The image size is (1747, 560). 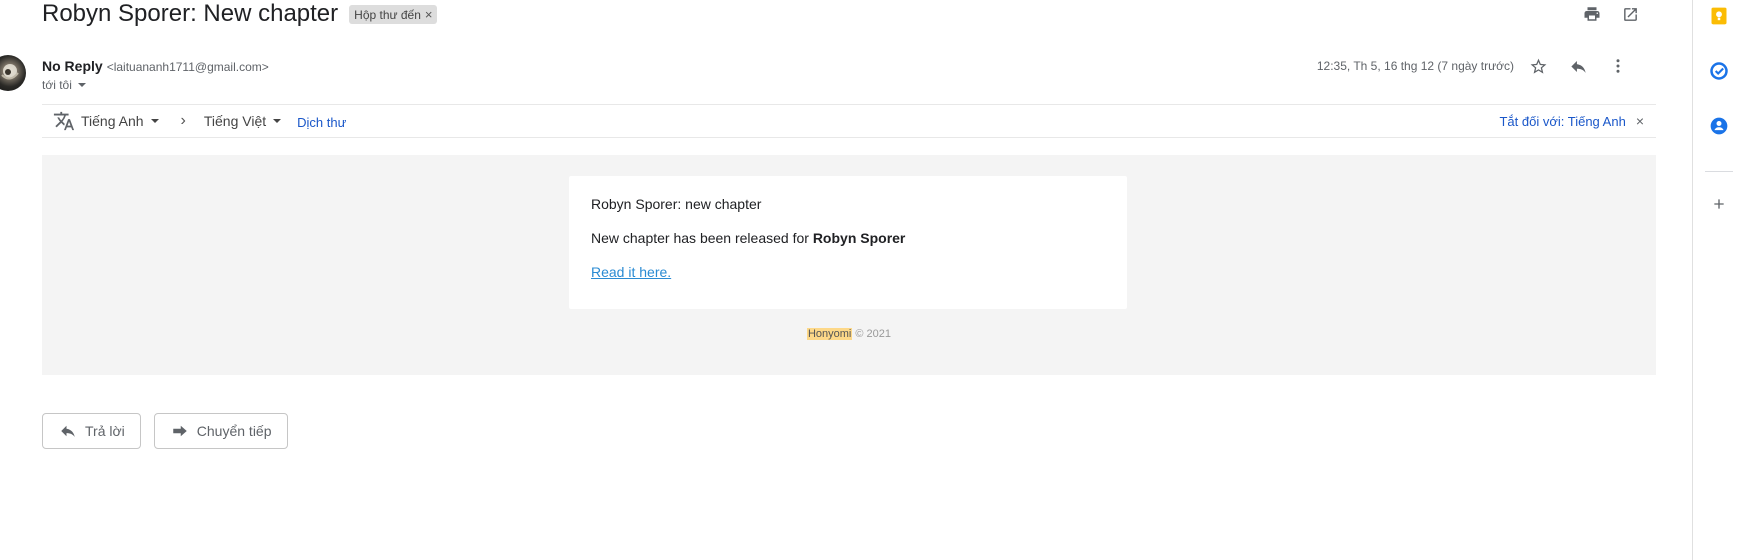 I want to click on subject-row: Robyn Sporer: New chapter Hộp thư đến ×, so click(x=239, y=14).